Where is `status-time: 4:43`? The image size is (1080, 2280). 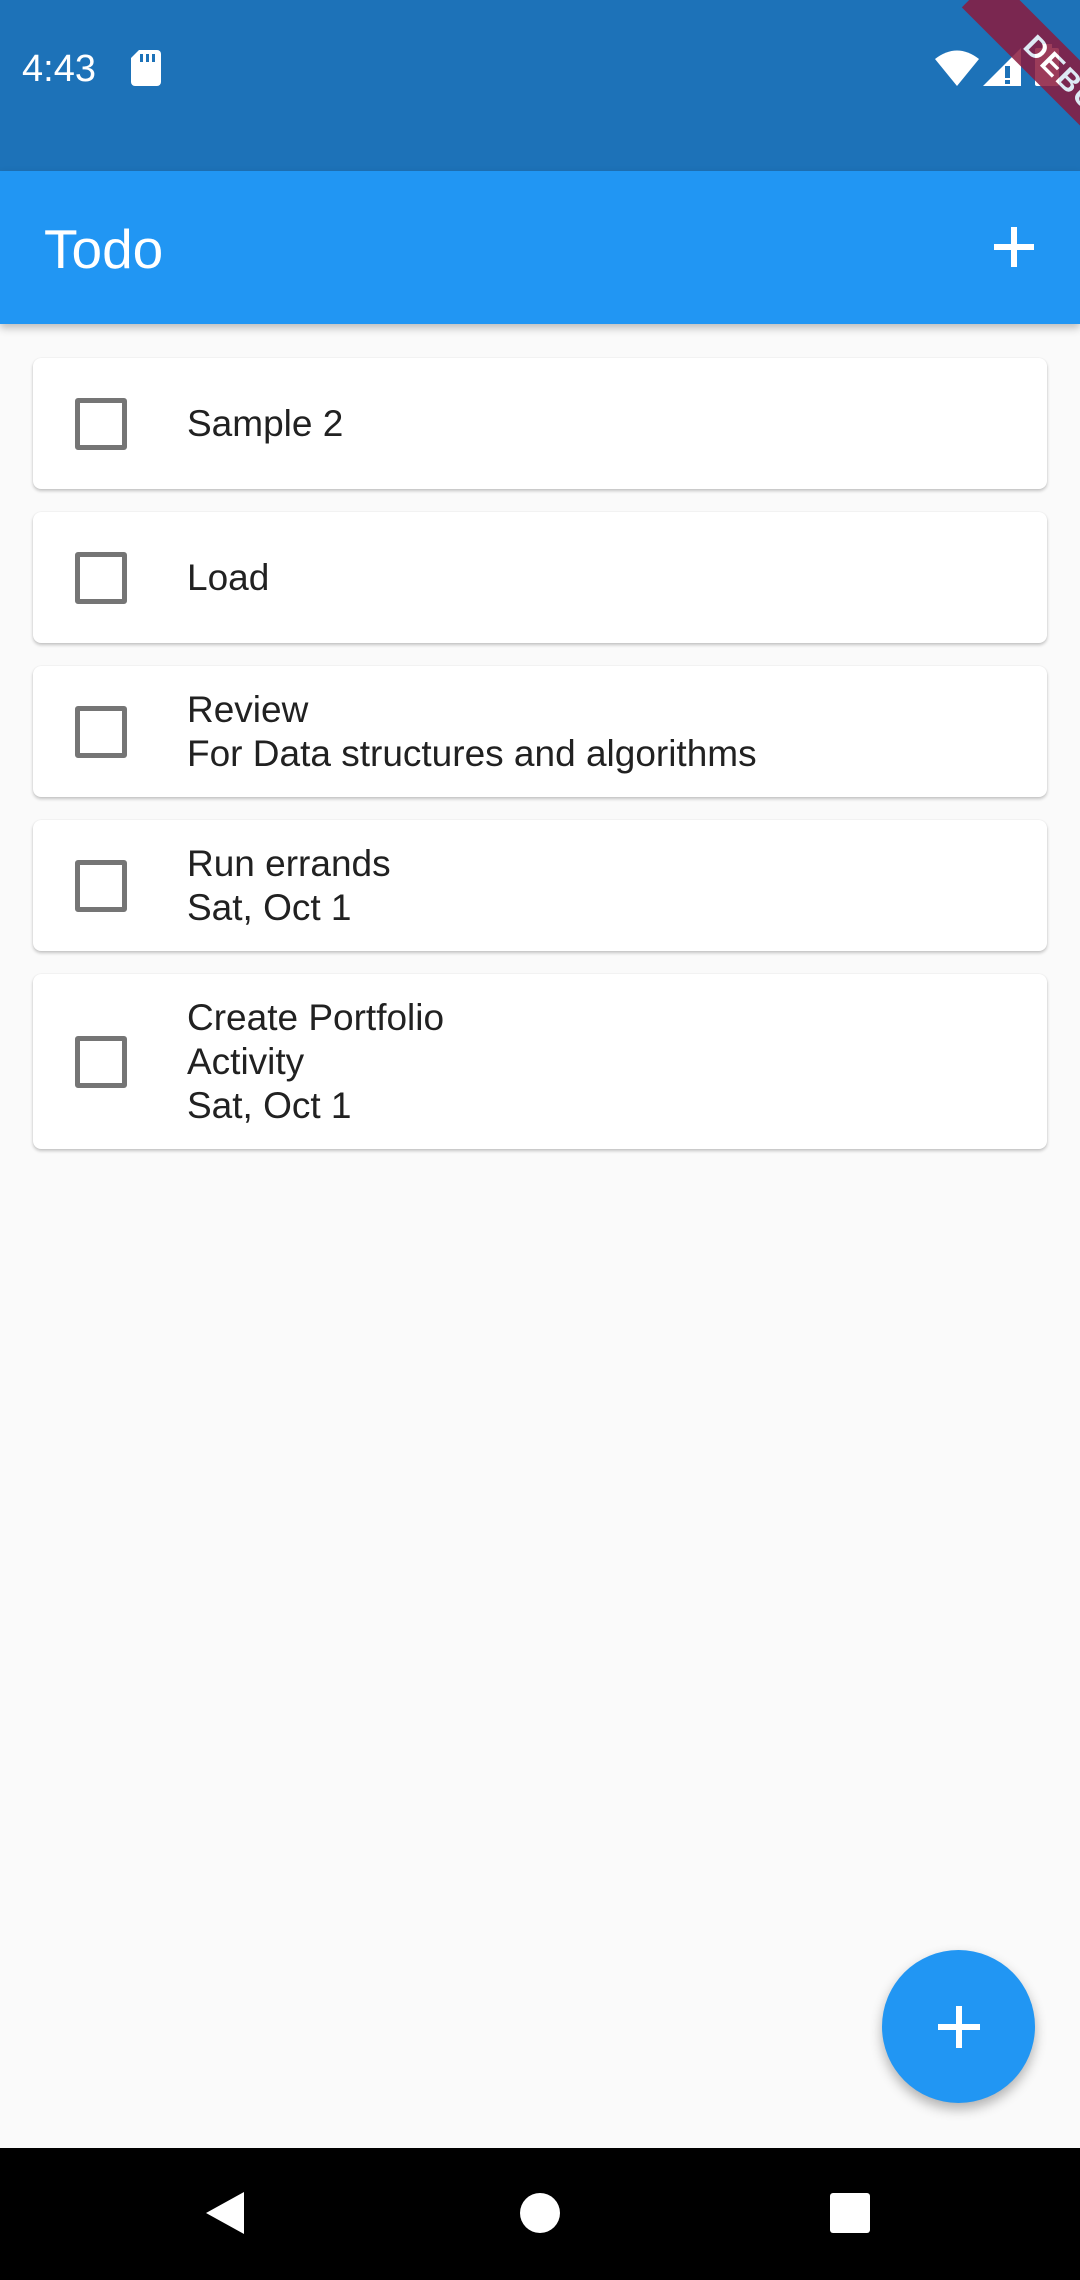
status-time: 4:43 is located at coordinates (59, 69).